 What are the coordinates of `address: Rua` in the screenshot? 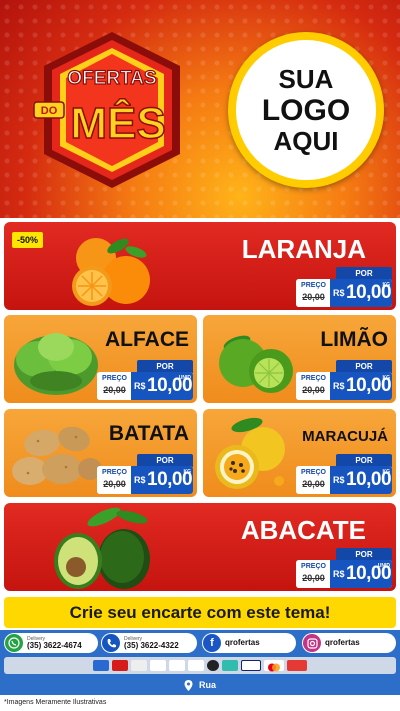 It's located at (200, 685).